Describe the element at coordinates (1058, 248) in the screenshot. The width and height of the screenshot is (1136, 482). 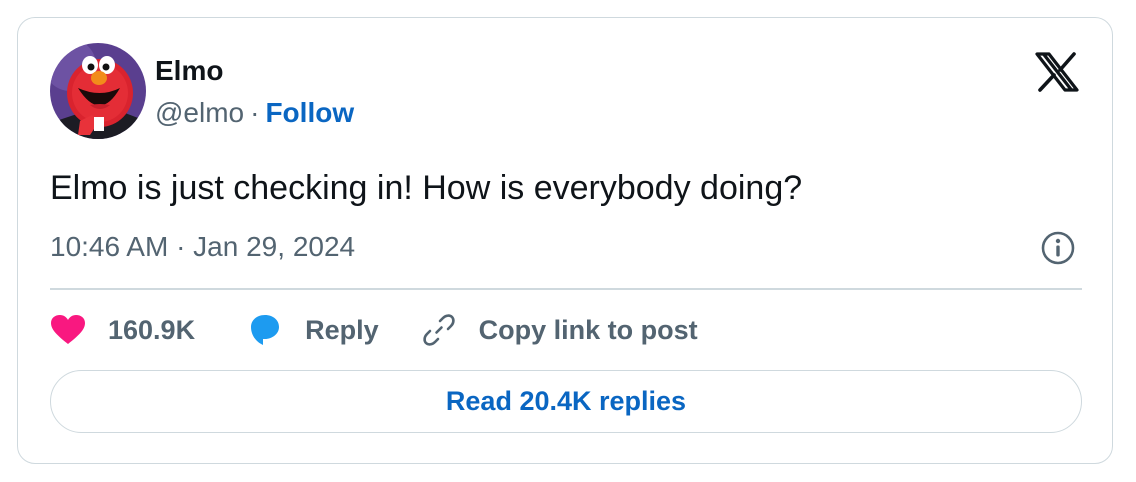
I see `info-icon` at that location.